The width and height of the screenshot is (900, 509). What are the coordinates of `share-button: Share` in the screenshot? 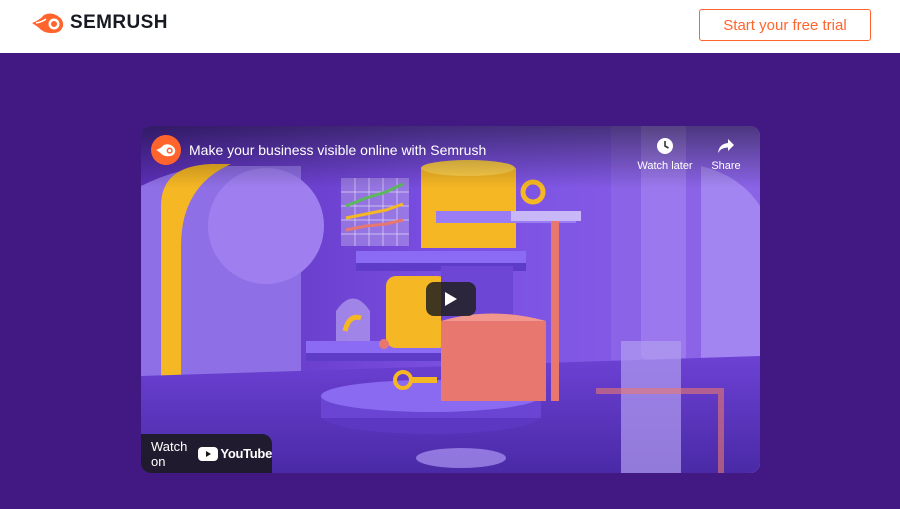 It's located at (726, 154).